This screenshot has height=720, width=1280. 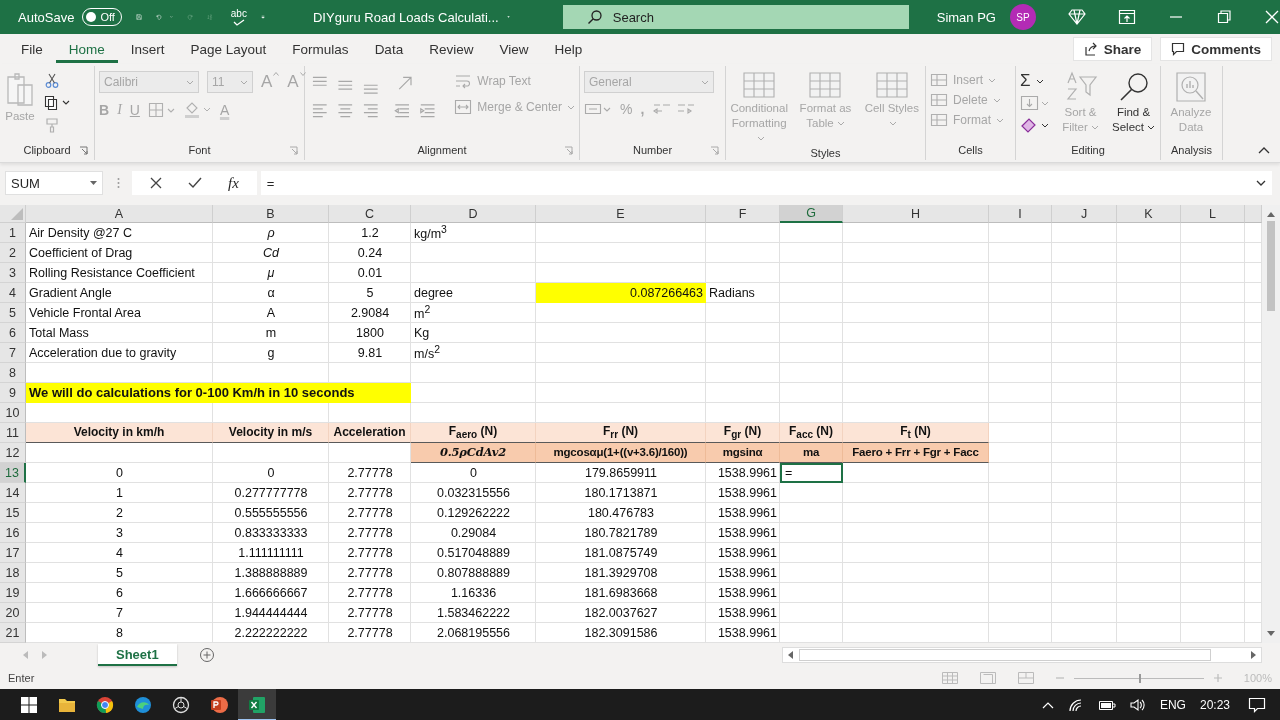 What do you see at coordinates (29, 705) in the screenshot?
I see `start-button` at bounding box center [29, 705].